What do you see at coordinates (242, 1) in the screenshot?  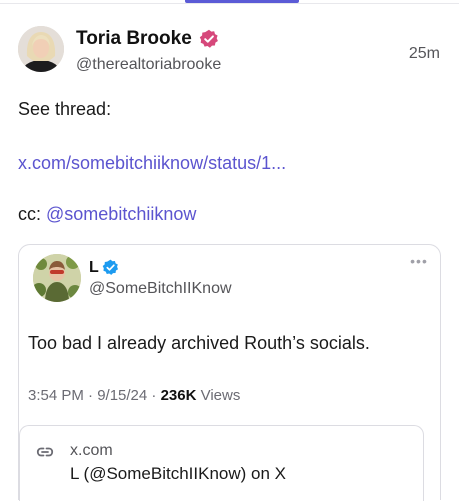 I see `active-tab-indicator` at bounding box center [242, 1].